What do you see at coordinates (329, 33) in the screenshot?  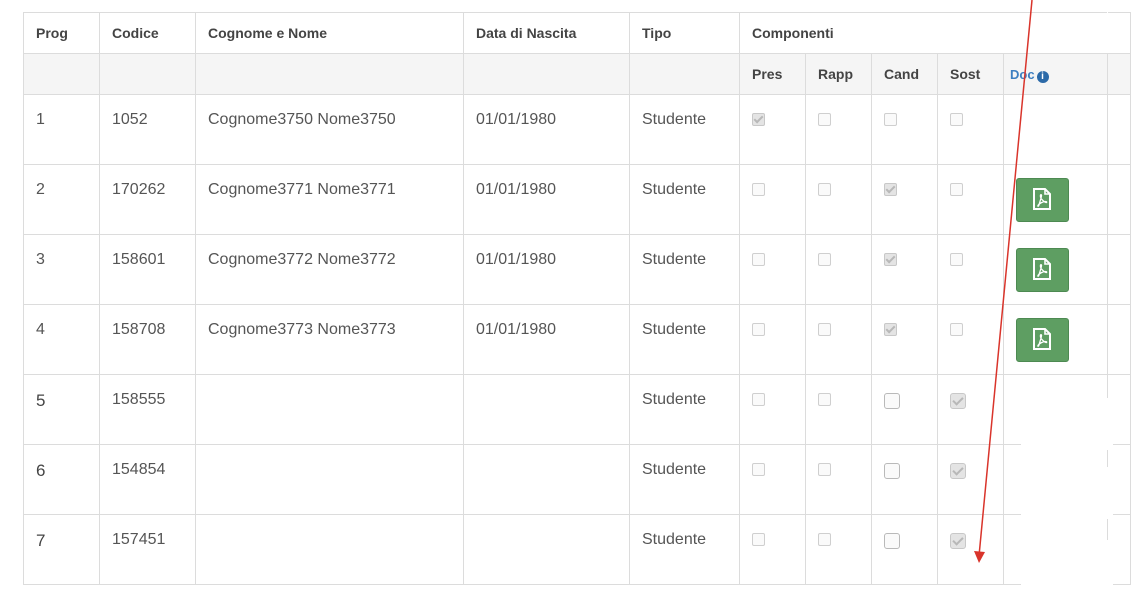 I see `header-cognome-nome: Cognome e Nome` at bounding box center [329, 33].